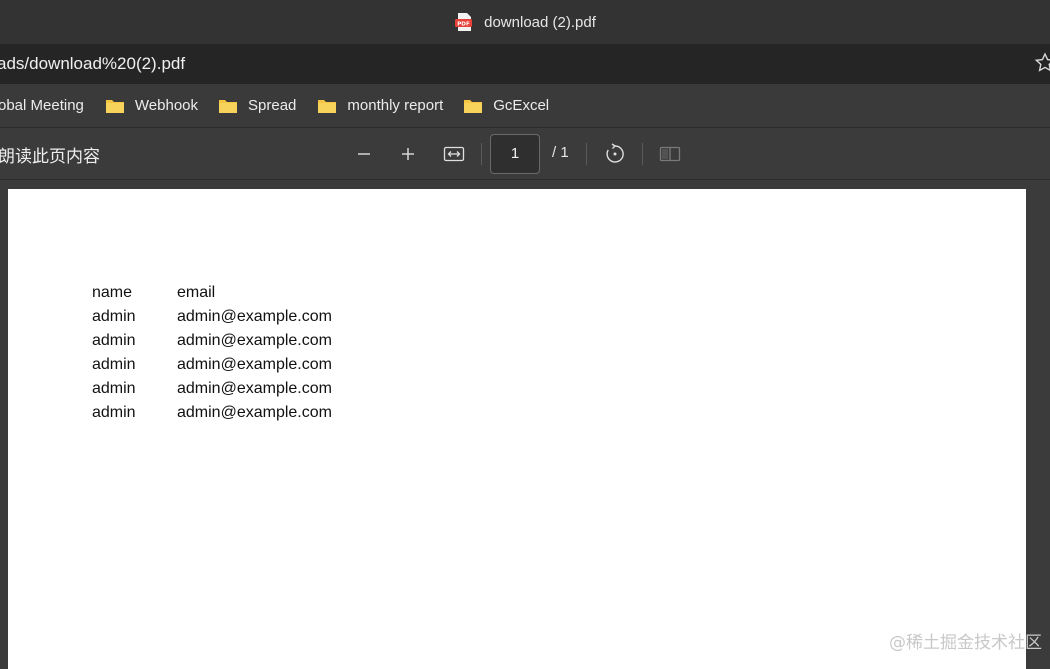  I want to click on window-titlebar: PDF download (2).pdf, so click(525, 22).